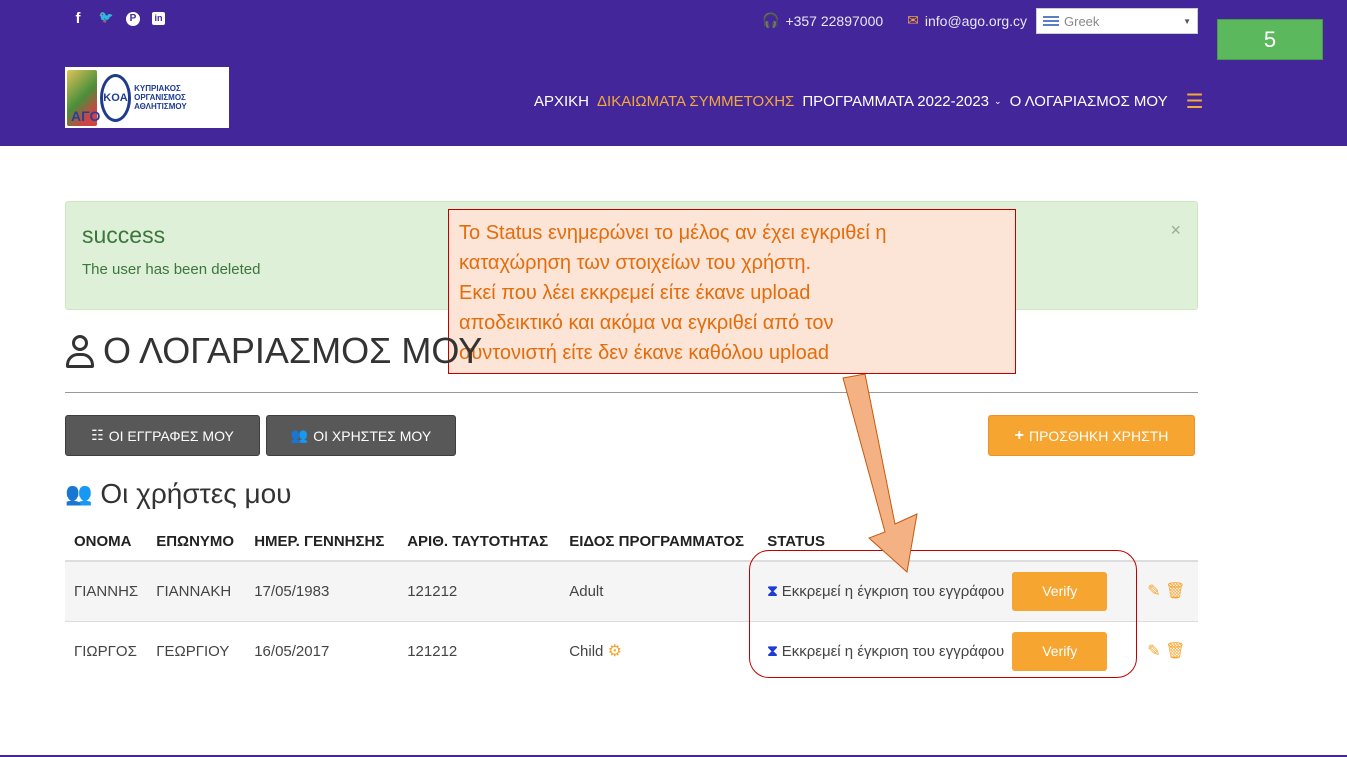  I want to click on language-select: Greek ▼, so click(1117, 21).